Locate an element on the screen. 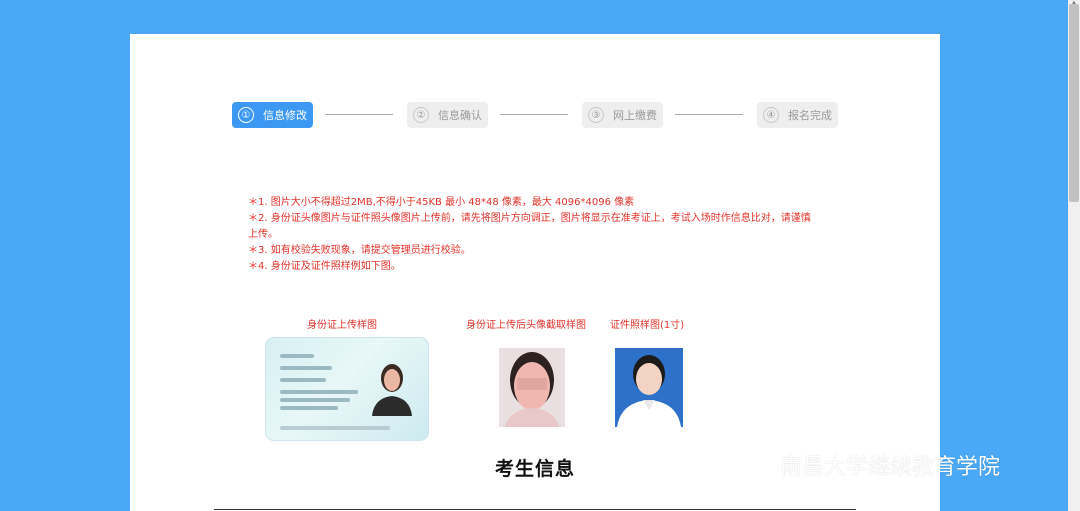  step-online-payment: ③ 网上缴费 is located at coordinates (622, 115).